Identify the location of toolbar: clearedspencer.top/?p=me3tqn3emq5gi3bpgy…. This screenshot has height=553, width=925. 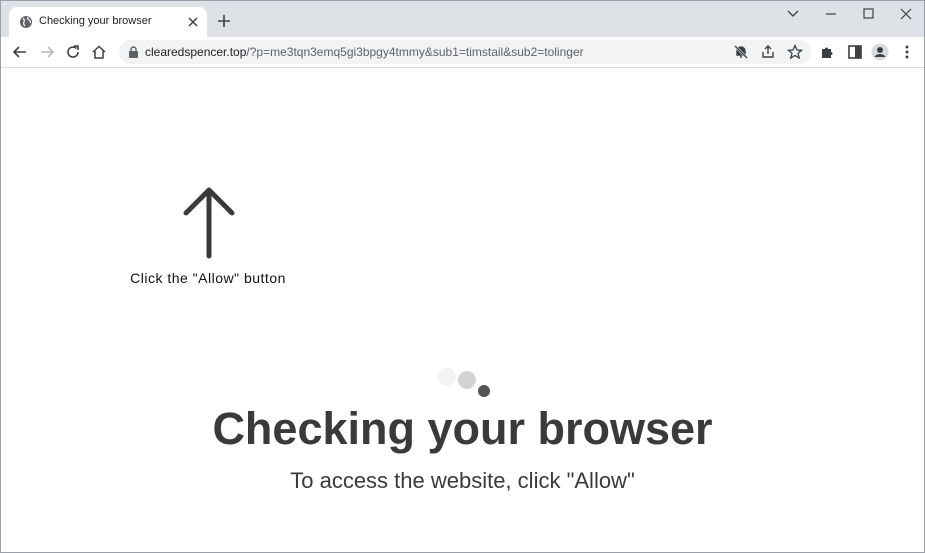
(462, 52).